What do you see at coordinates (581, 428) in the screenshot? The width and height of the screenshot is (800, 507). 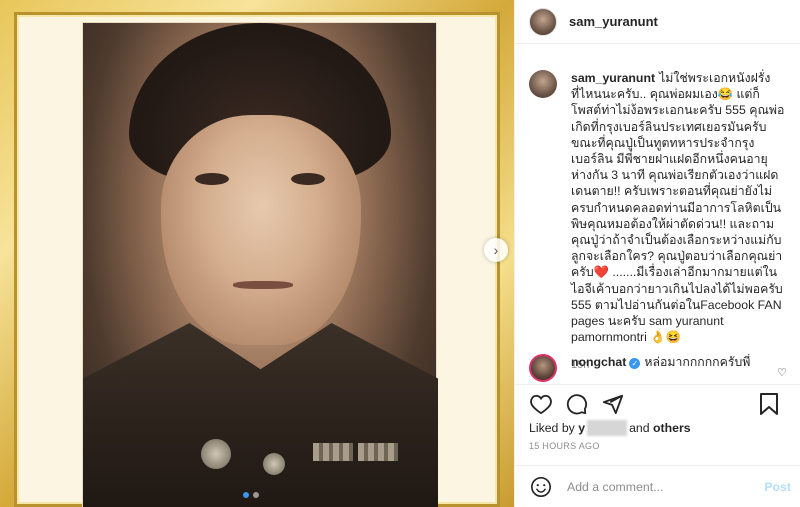 I see `likes-user: y` at bounding box center [581, 428].